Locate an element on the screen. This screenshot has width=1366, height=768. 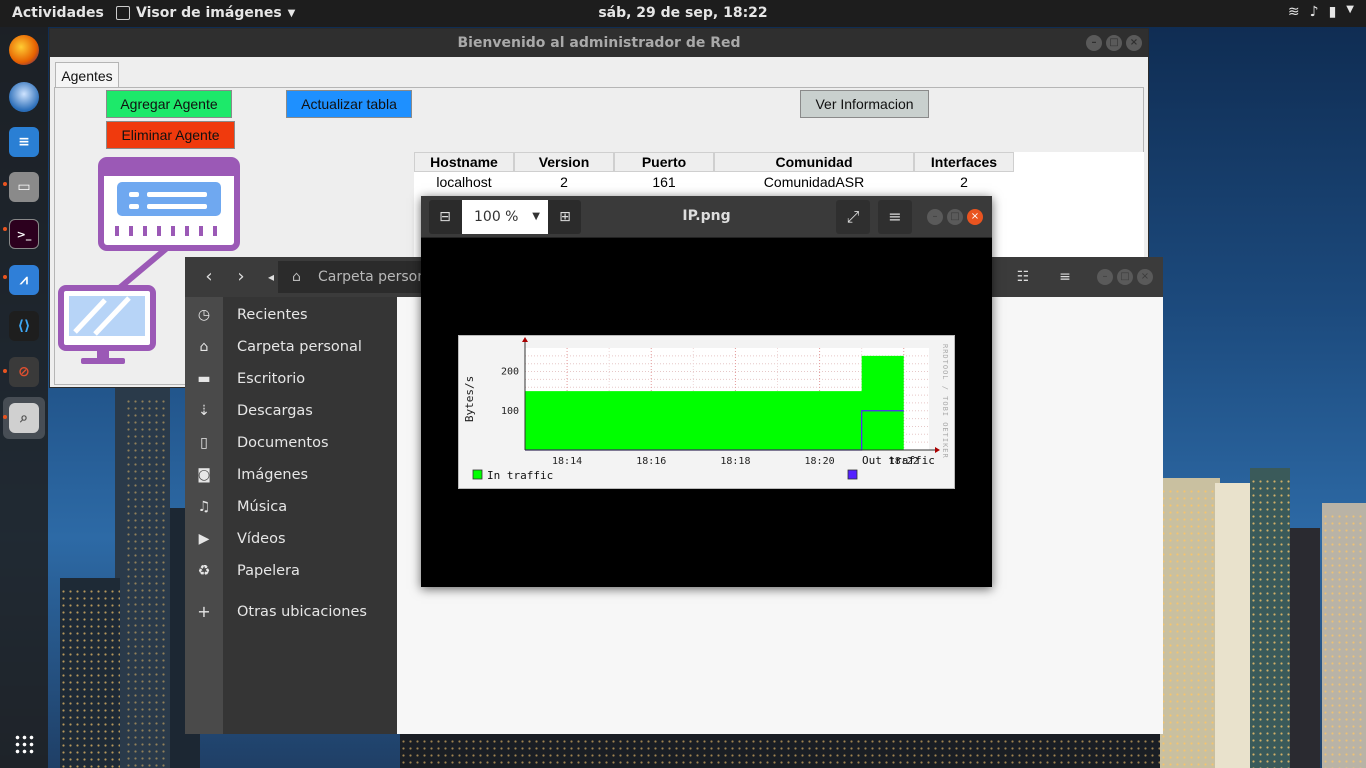
sidebar-item-label: Imágenes is located at coordinates (273, 475).